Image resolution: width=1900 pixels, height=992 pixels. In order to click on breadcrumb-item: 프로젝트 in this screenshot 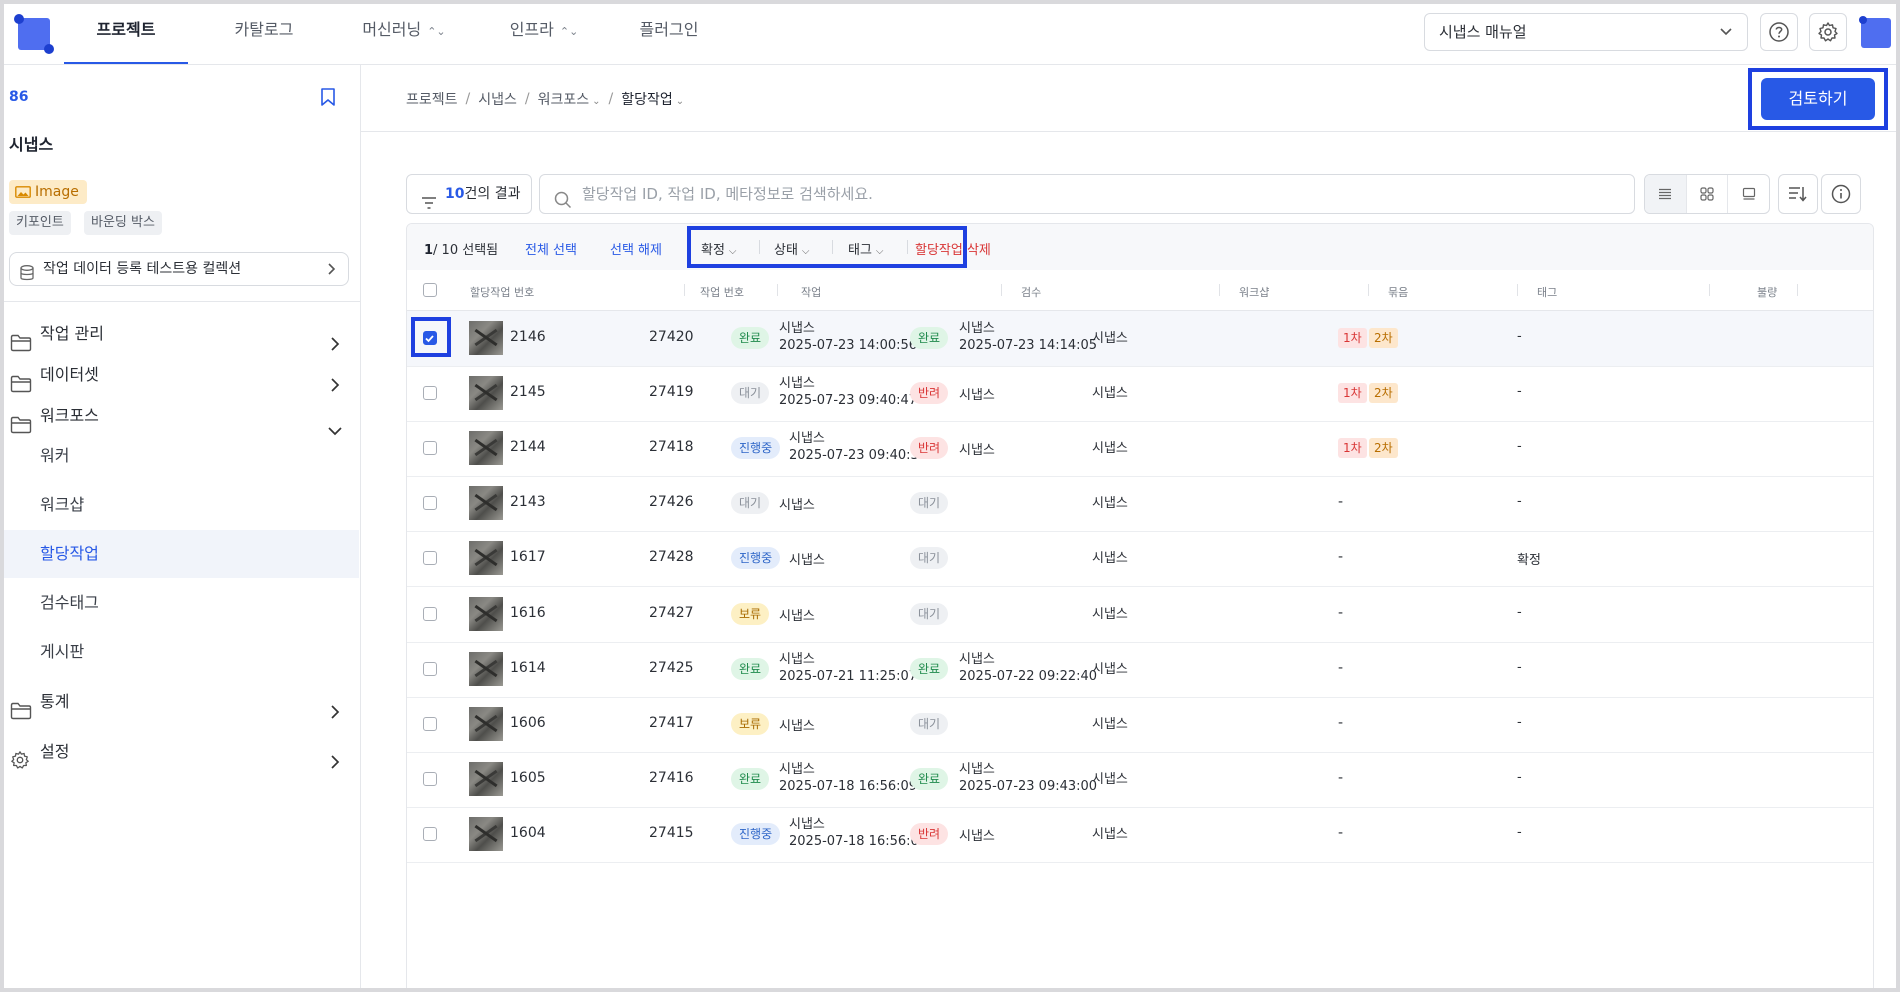, I will do `click(432, 99)`.